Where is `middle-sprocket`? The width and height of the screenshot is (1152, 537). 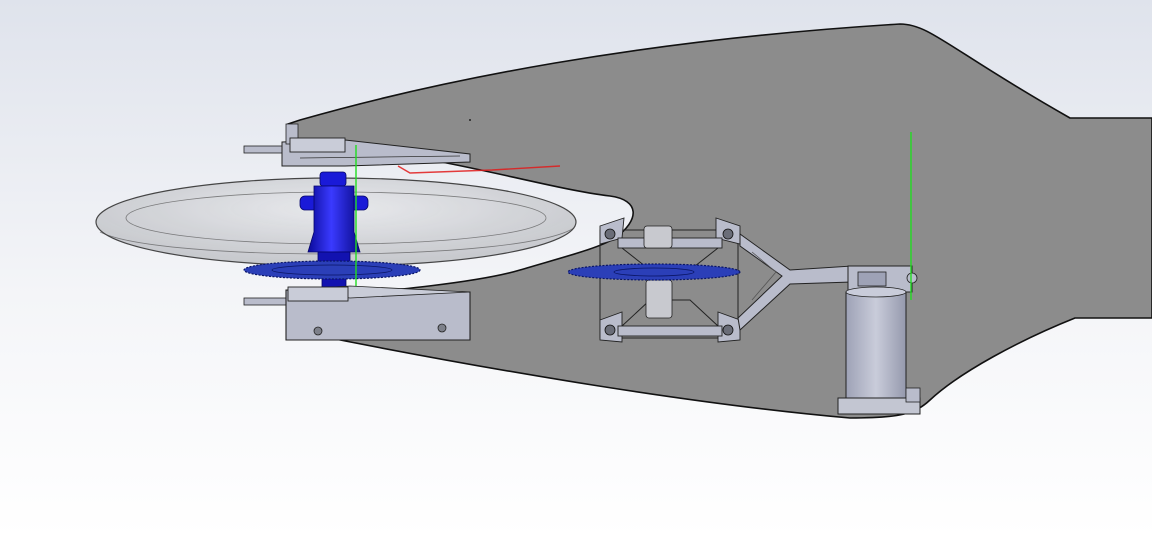 middle-sprocket is located at coordinates (654, 272).